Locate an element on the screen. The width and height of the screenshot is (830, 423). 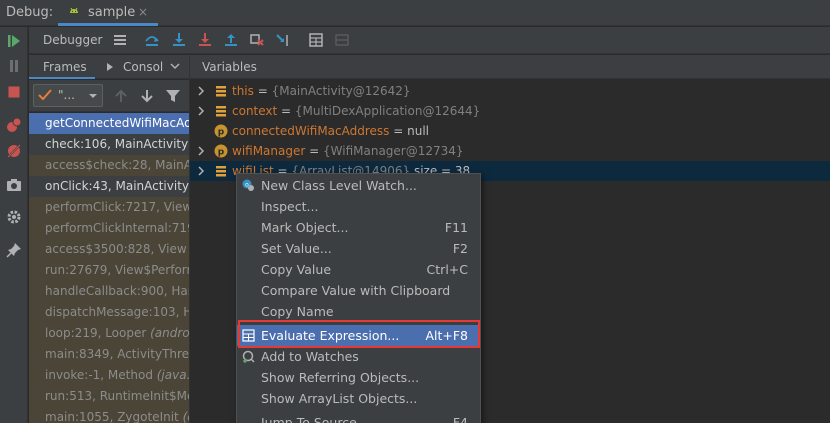
hamburger-menu-icon is located at coordinates (120, 40).